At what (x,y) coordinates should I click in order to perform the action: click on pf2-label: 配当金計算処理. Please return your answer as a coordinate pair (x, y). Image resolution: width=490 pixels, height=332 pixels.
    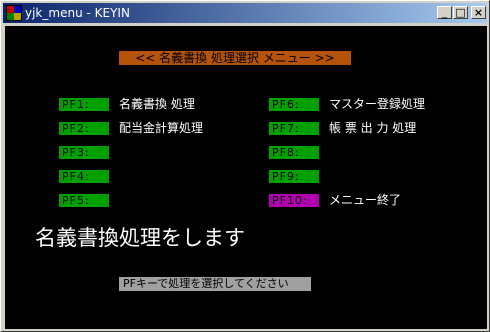
    Looking at the image, I should click on (161, 128).